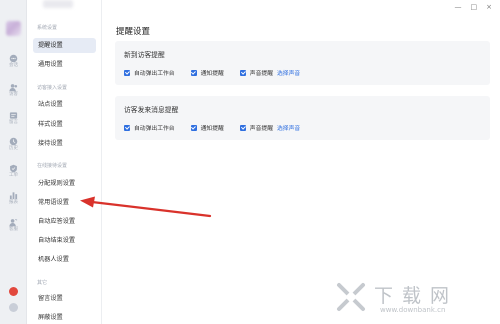  What do you see at coordinates (13, 291) in the screenshot?
I see `notification-icon` at bounding box center [13, 291].